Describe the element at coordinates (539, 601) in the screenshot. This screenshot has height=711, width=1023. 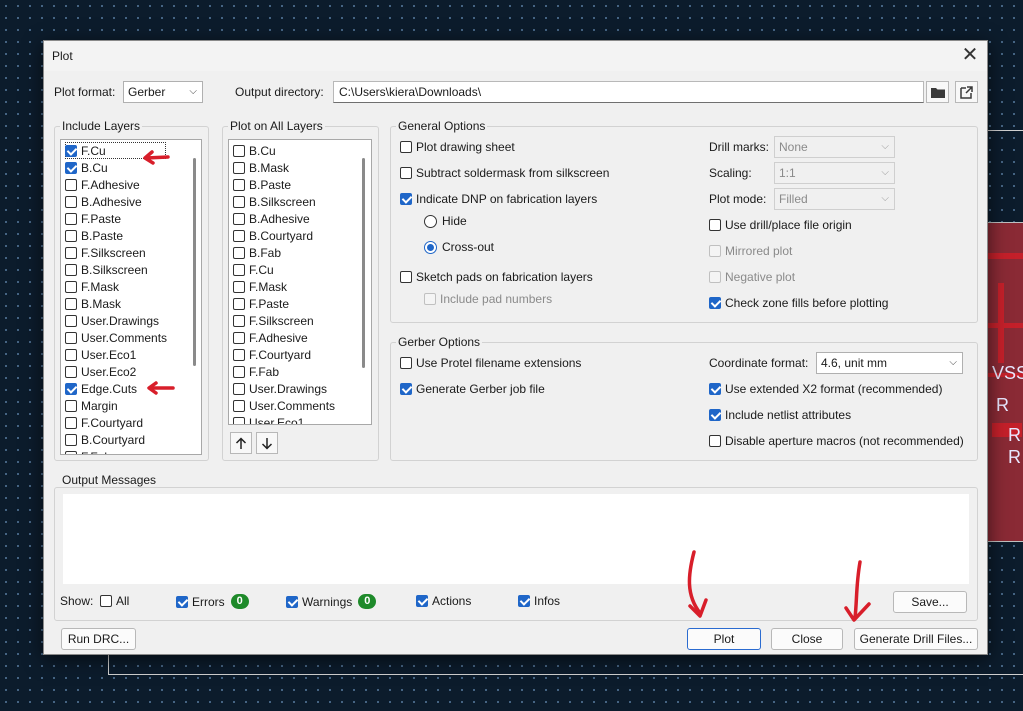
I see `show-infos-option: Infos` at that location.